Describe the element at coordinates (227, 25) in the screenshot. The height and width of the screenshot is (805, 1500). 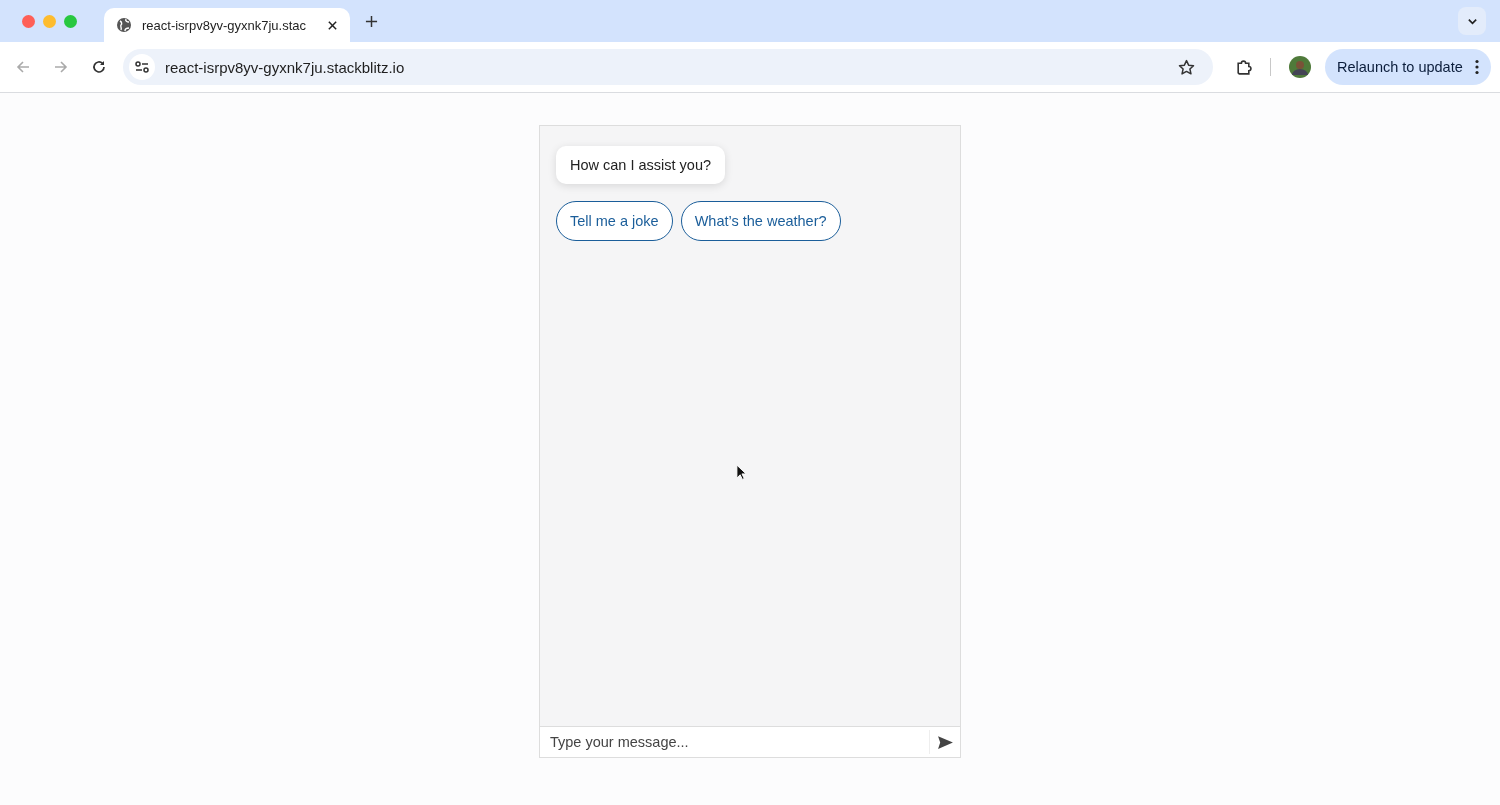
I see `browser-tab: react-isrpv8yv-gyxnk7ju.stac` at that location.